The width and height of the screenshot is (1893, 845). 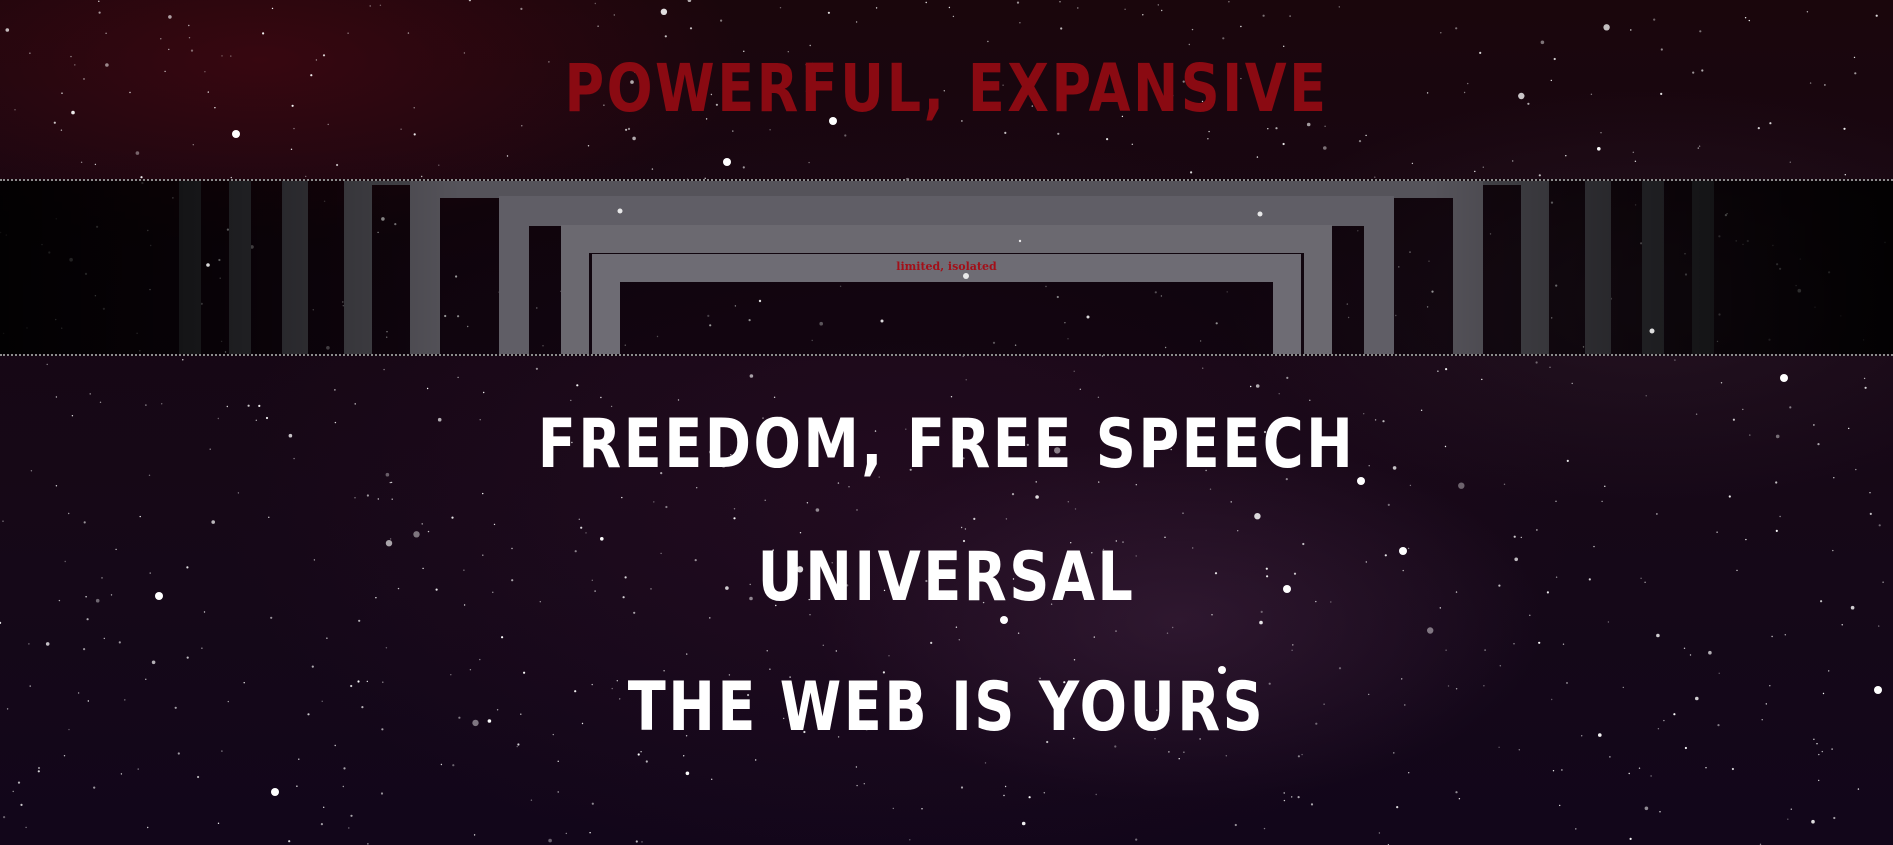 What do you see at coordinates (946, 444) in the screenshot?
I see `slogan-freedom: FREEDOM, FREE SPEECH` at bounding box center [946, 444].